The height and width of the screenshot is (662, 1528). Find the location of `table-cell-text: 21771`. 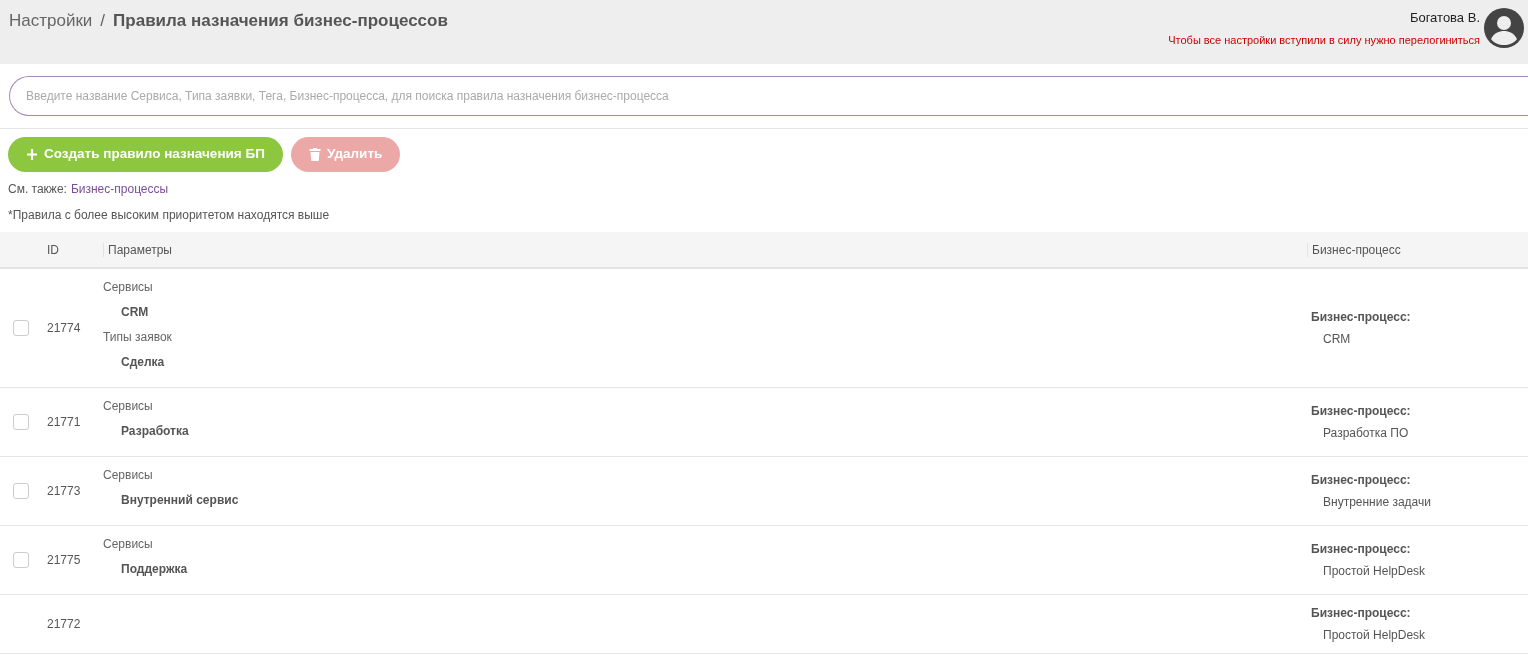

table-cell-text: 21771 is located at coordinates (64, 422).